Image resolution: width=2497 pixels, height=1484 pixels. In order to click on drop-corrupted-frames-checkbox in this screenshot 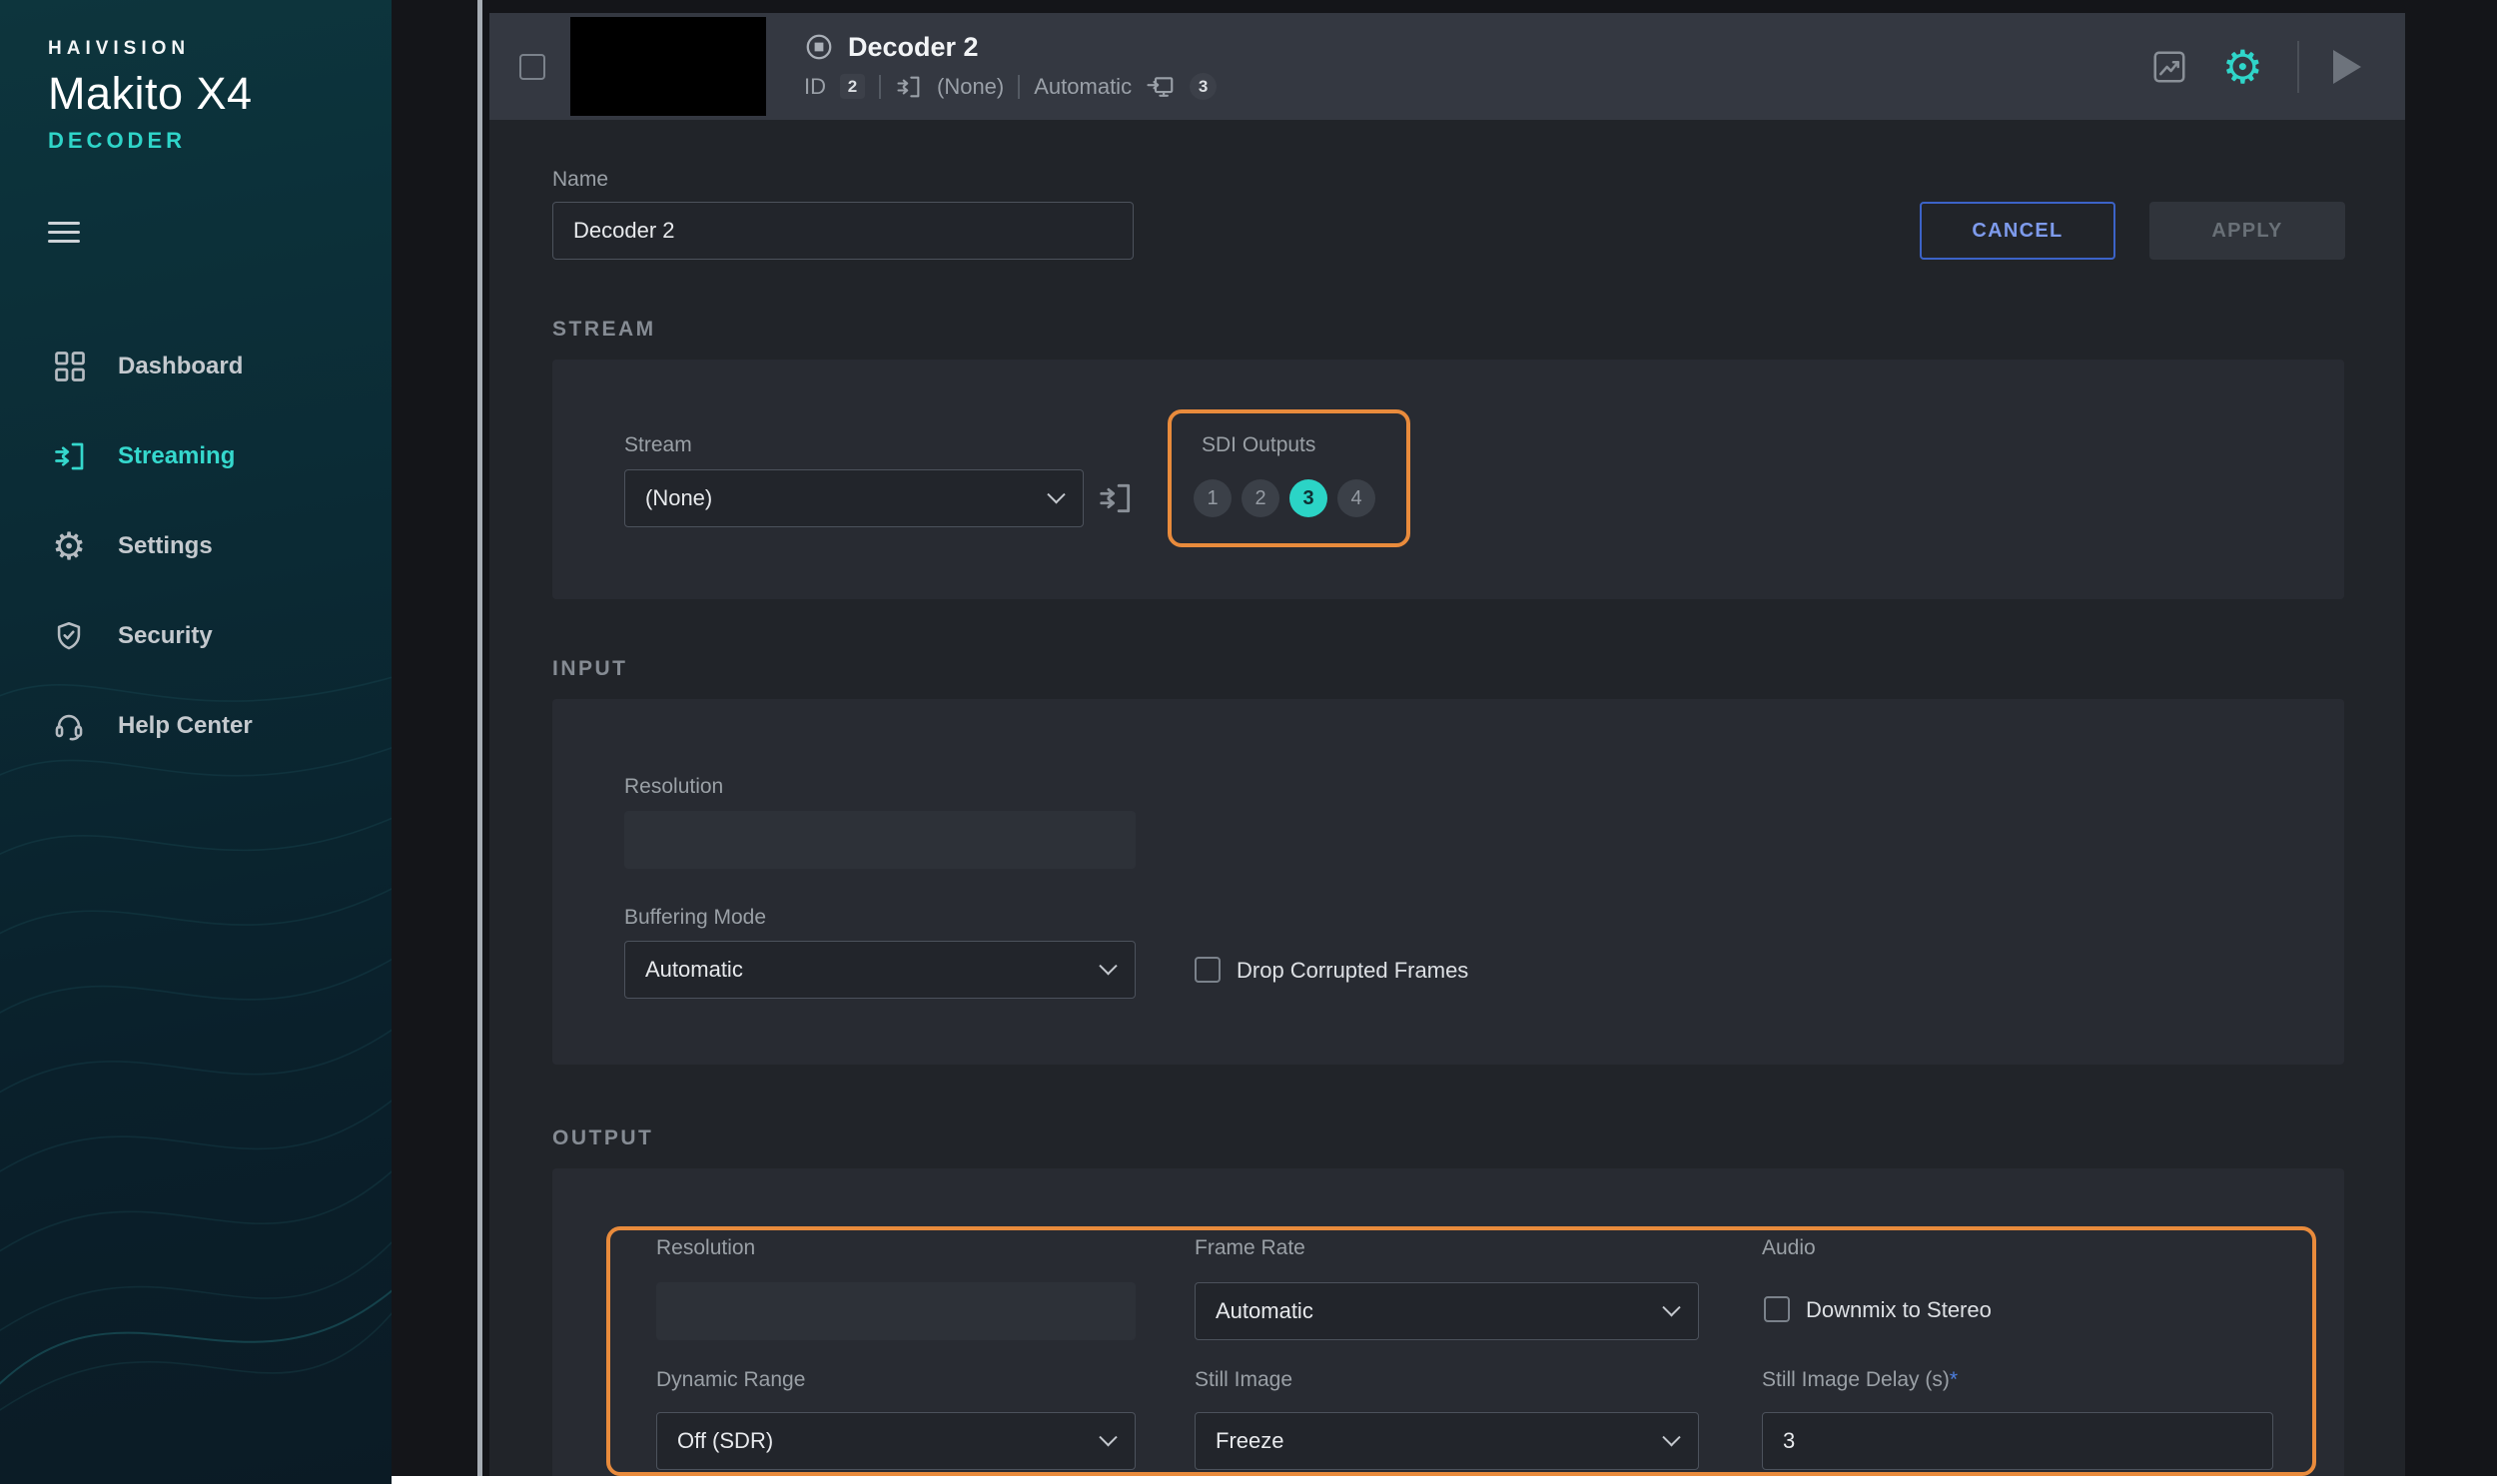, I will do `click(1208, 970)`.